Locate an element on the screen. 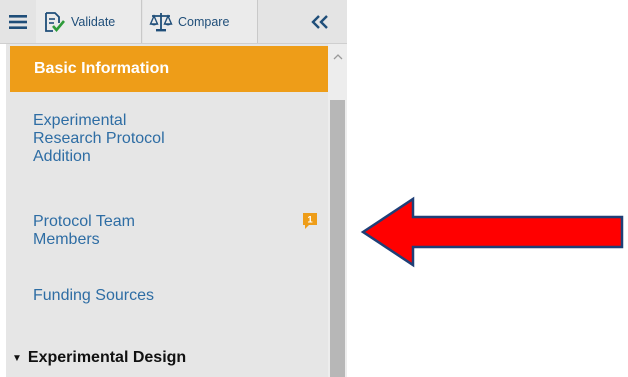 The height and width of the screenshot is (377, 628). nav-item-funding-sources: Funding Sources is located at coordinates (93, 296).